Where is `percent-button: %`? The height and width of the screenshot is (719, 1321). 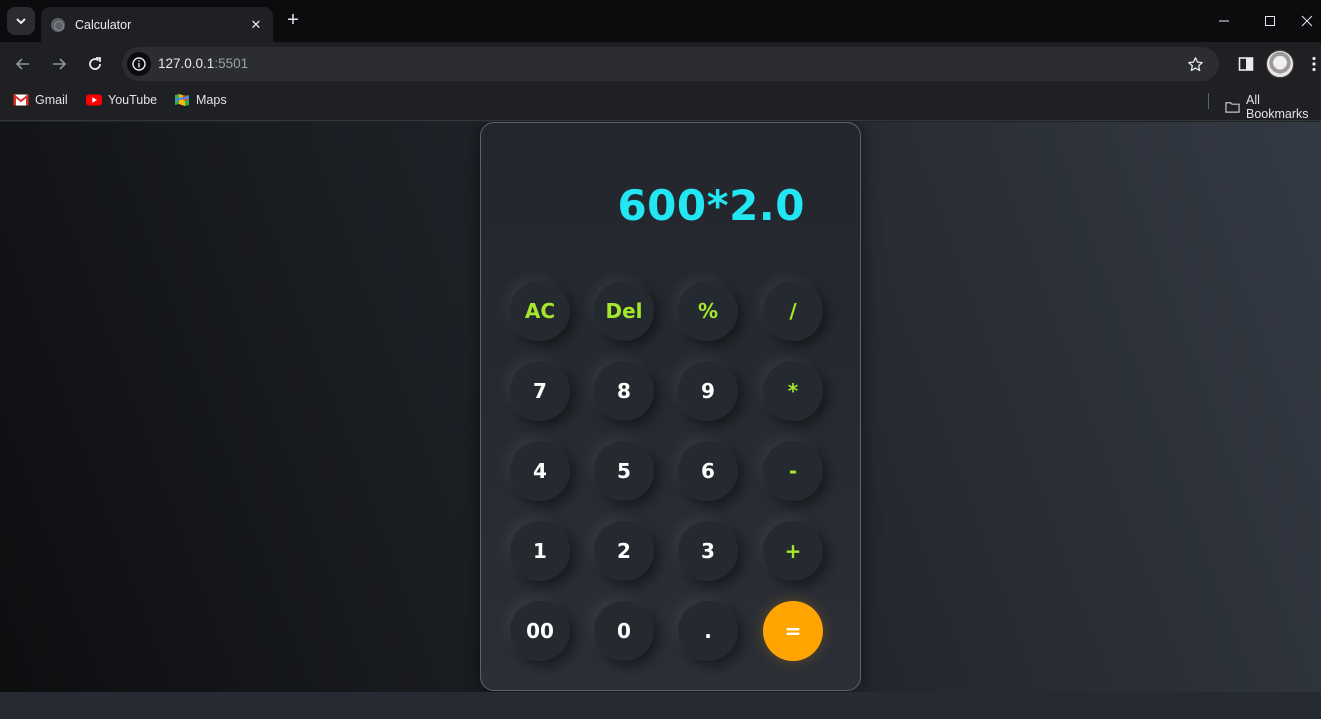
percent-button: % is located at coordinates (708, 311).